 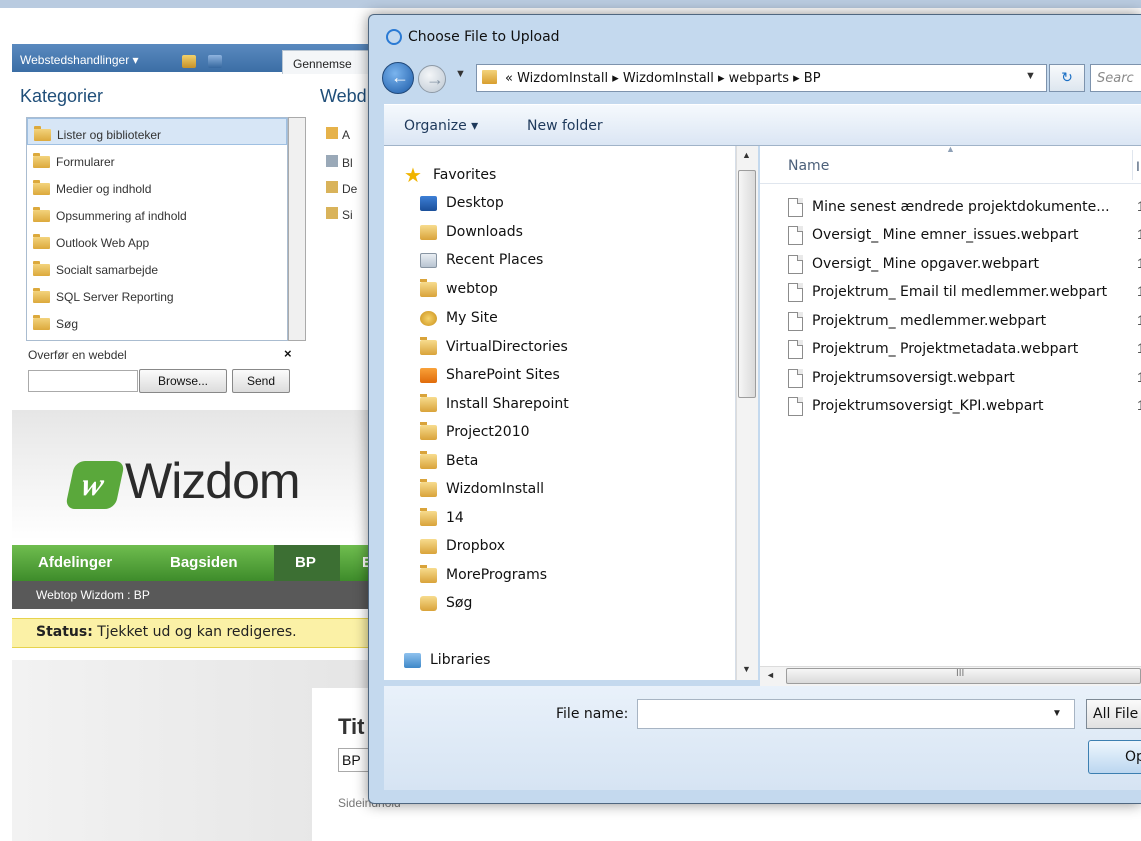 I want to click on list-item: Outlook Web App, so click(x=157, y=239).